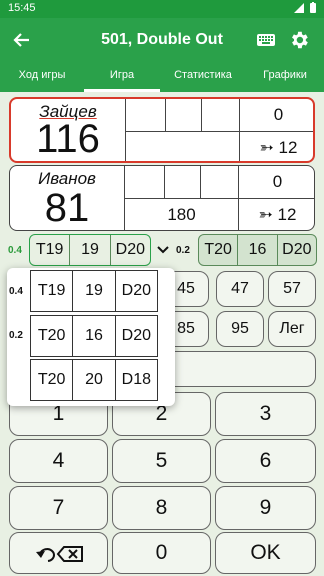  Describe the element at coordinates (285, 75) in the screenshot. I see `tab-charts: Графики` at that location.